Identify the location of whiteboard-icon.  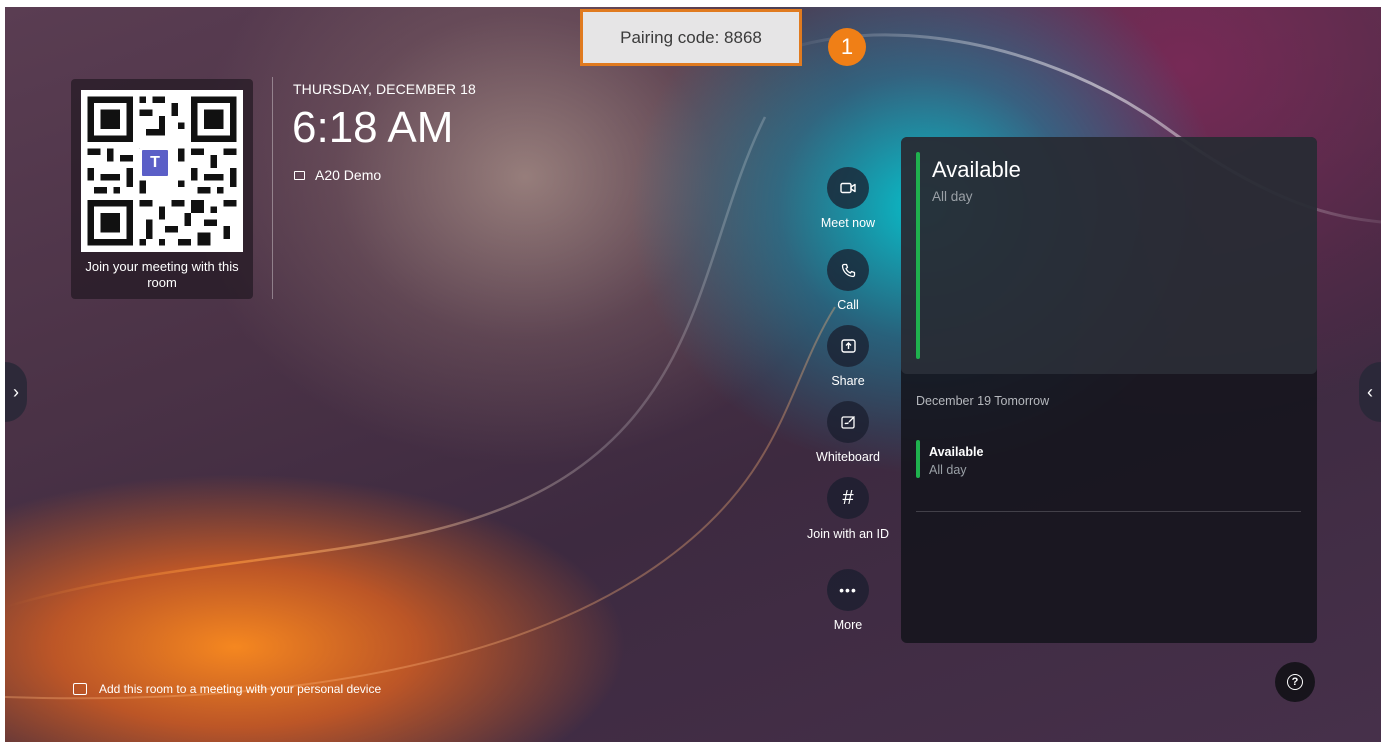
(848, 422).